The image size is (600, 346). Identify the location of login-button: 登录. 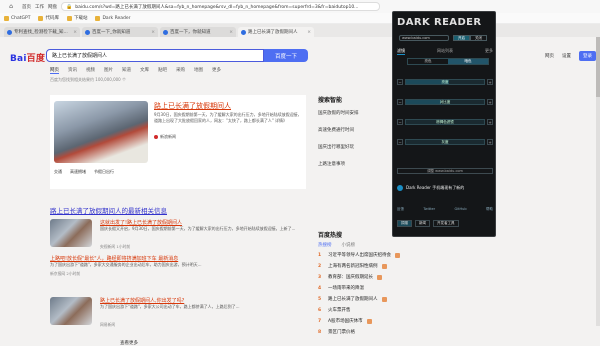
(587, 56).